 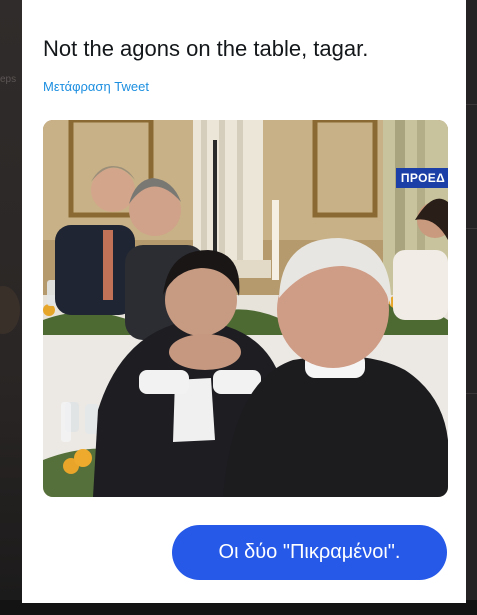 What do you see at coordinates (309, 552) in the screenshot?
I see `caption-bubble: Οι δύο "Πικραμένοι".` at bounding box center [309, 552].